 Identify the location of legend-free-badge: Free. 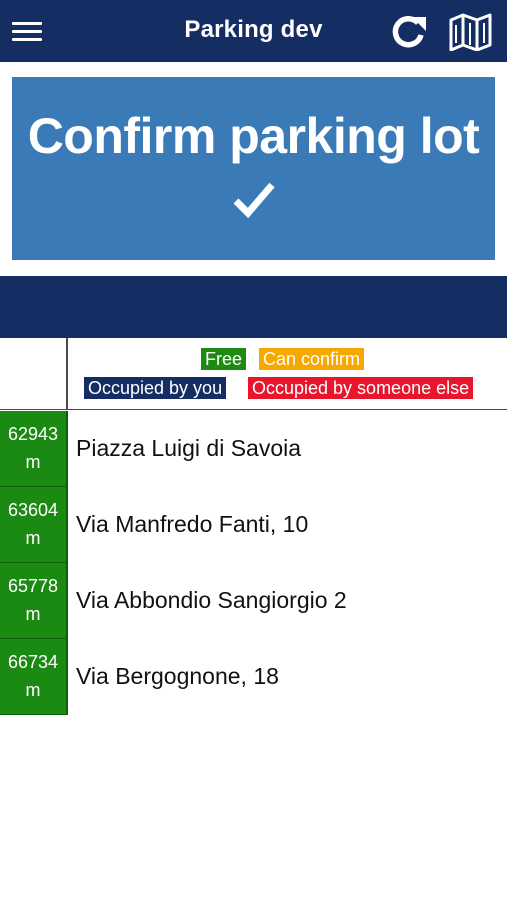
(224, 359).